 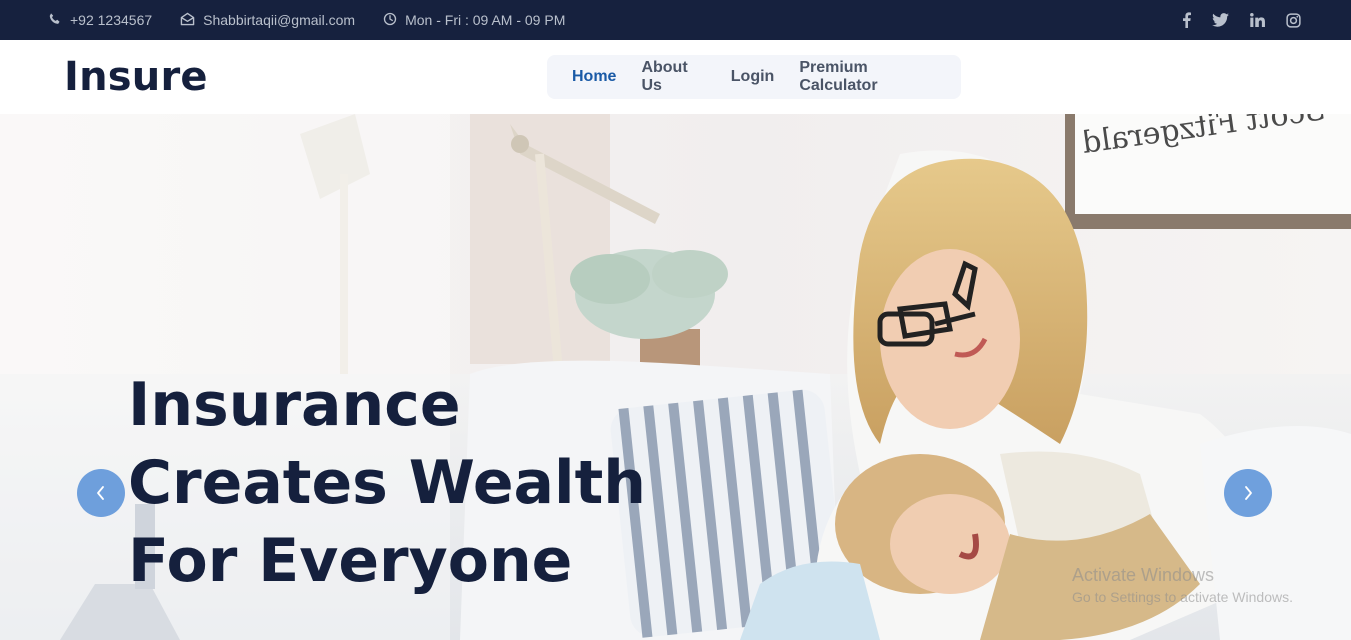 What do you see at coordinates (1257, 20) in the screenshot?
I see `linkedin-icon` at bounding box center [1257, 20].